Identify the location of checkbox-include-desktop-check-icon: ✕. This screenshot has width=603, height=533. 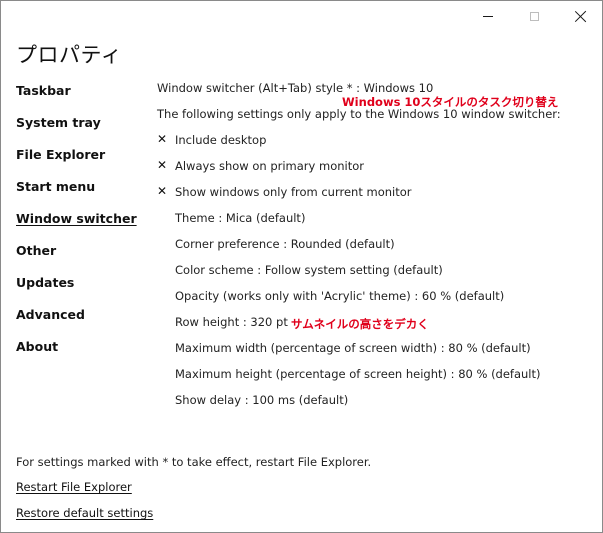
(162, 139).